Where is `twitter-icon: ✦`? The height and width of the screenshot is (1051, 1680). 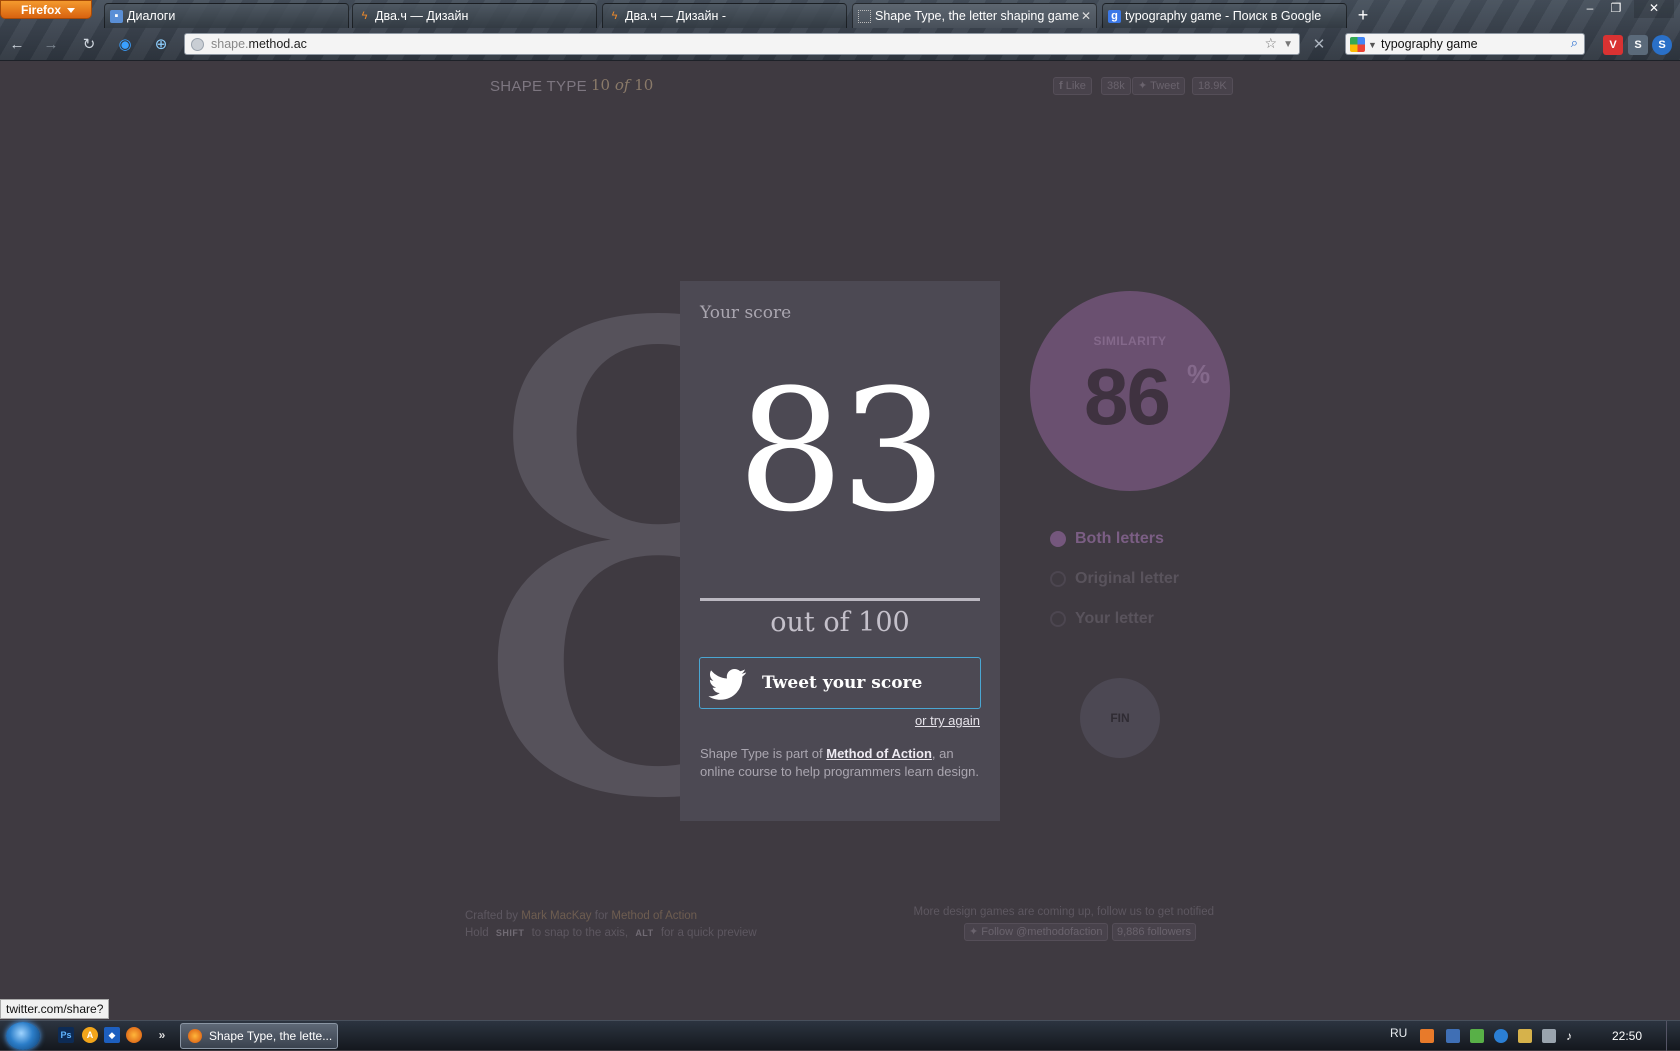 twitter-icon: ✦ is located at coordinates (1143, 86).